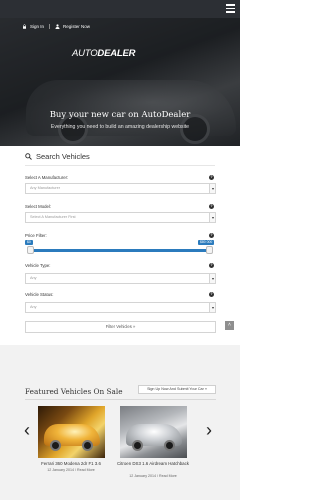  Describe the element at coordinates (120, 327) in the screenshot. I see `filter-vehicles-button: Filter Vehicles »` at that location.